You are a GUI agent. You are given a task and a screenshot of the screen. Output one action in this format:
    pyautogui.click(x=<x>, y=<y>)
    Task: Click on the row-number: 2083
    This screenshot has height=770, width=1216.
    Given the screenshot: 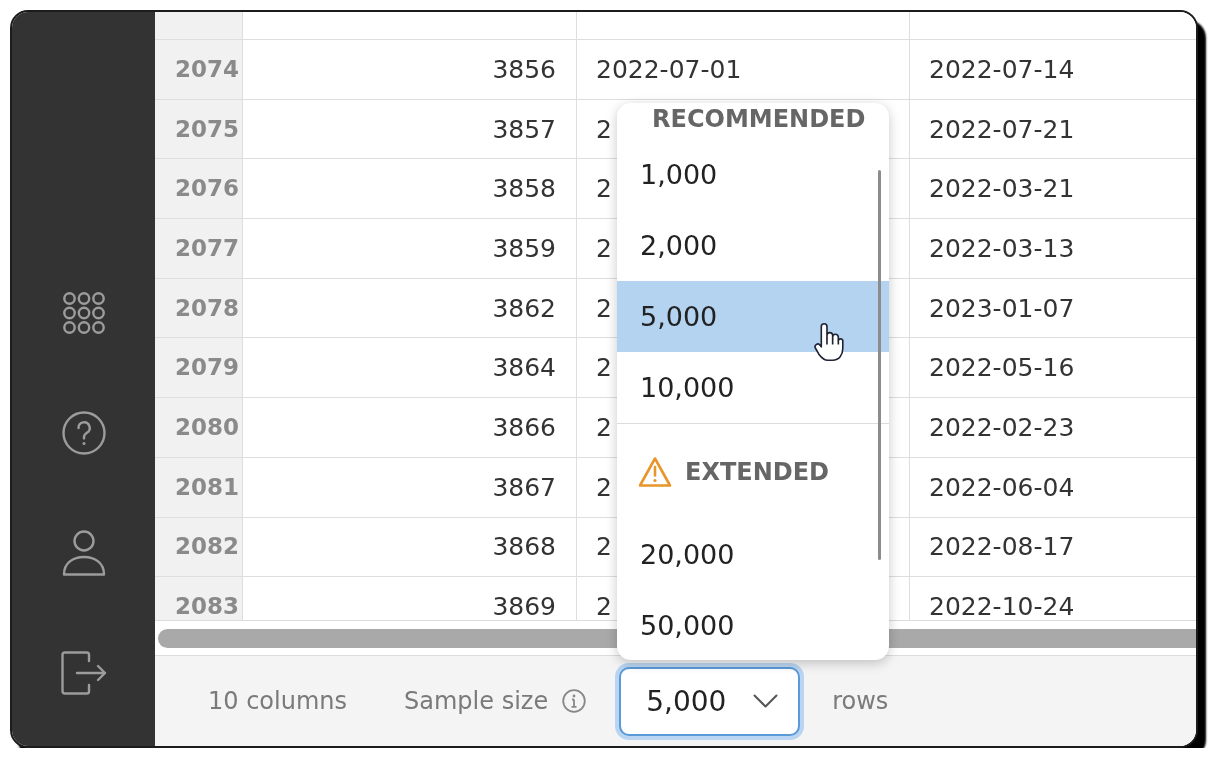 What is the action you would take?
    pyautogui.click(x=207, y=607)
    